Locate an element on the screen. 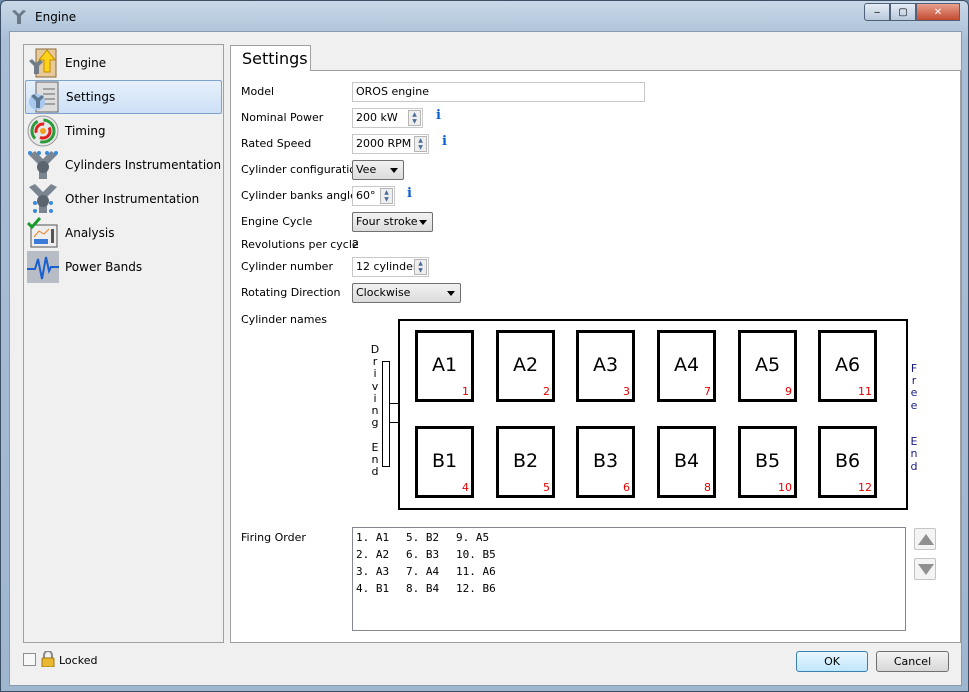  move-up-button is located at coordinates (925, 539).